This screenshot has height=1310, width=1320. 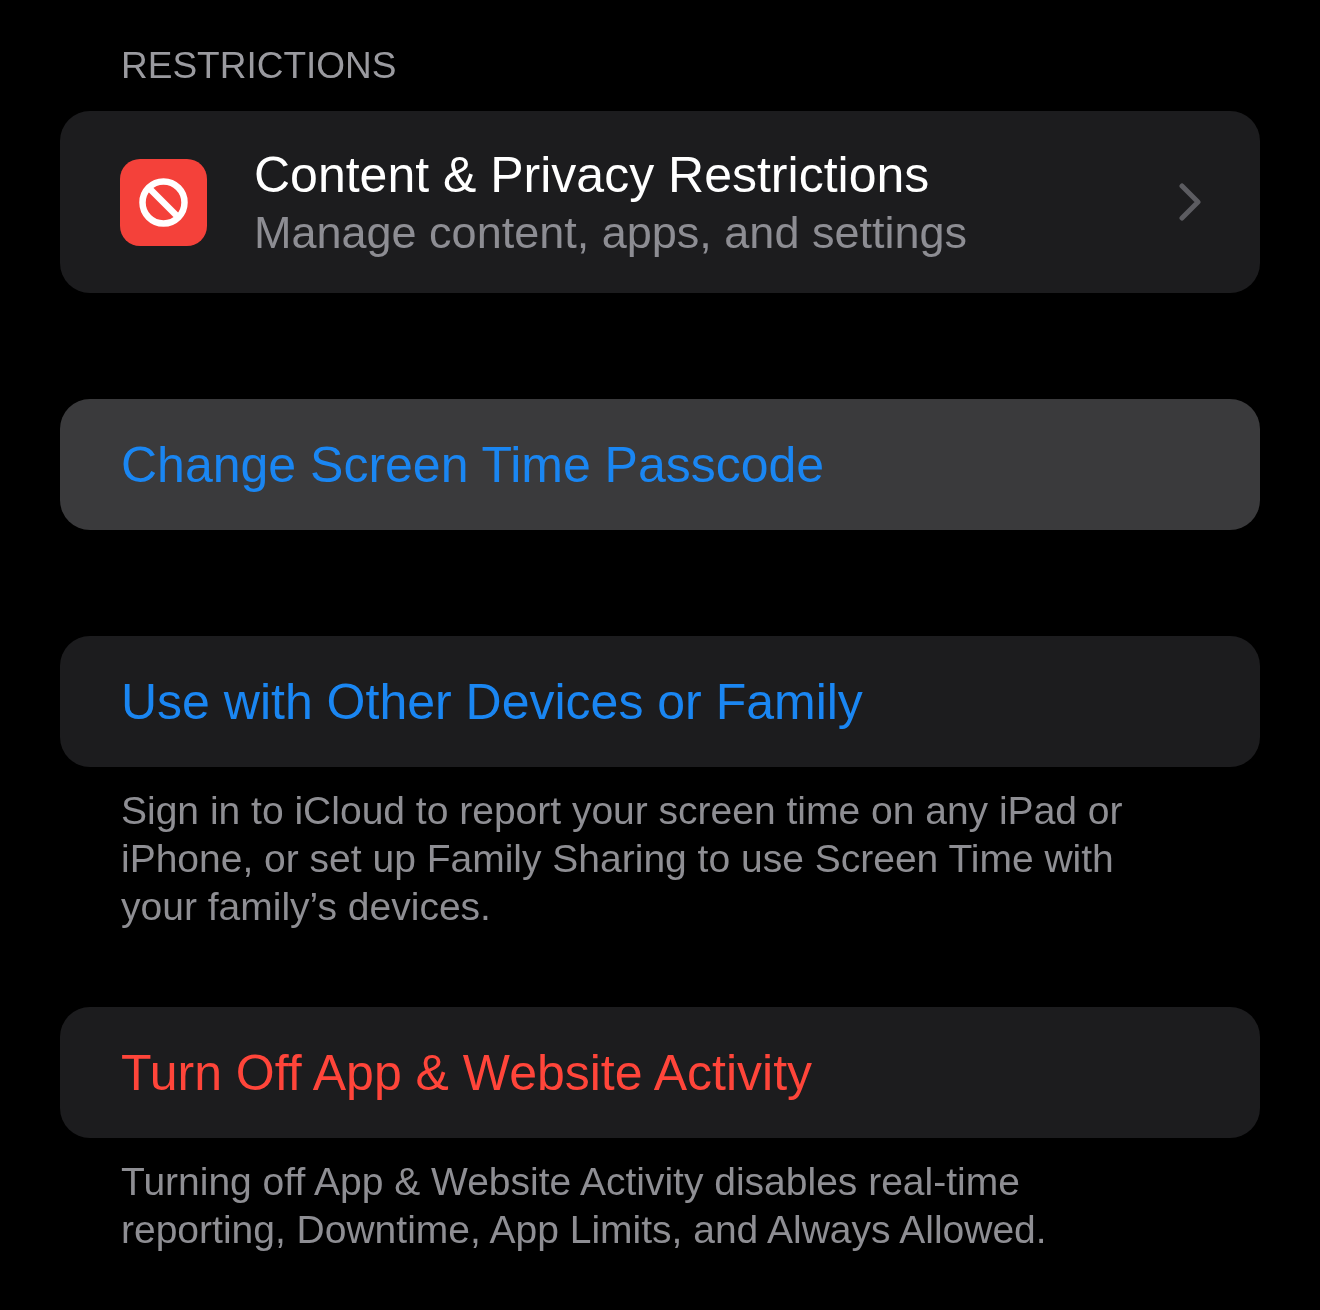 I want to click on chevron-right-icon, so click(x=1190, y=202).